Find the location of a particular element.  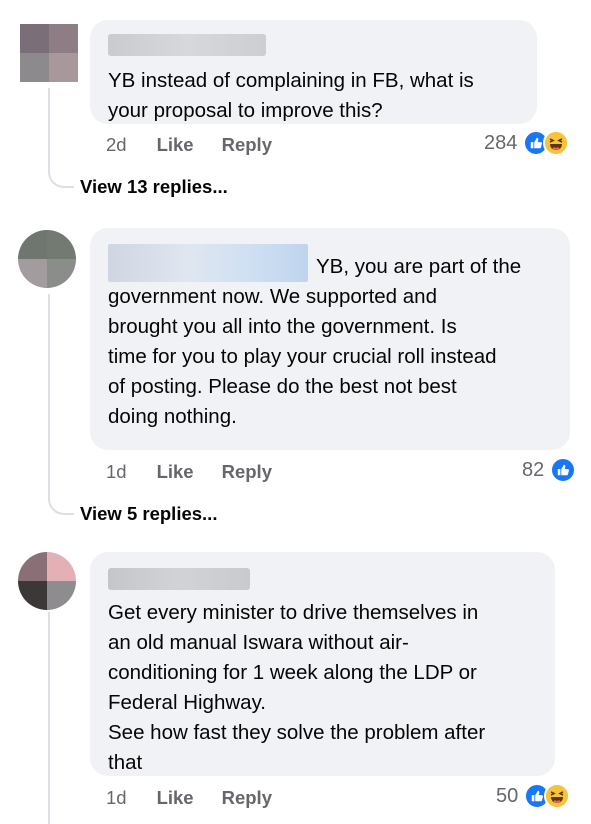

like-icon is located at coordinates (563, 470).